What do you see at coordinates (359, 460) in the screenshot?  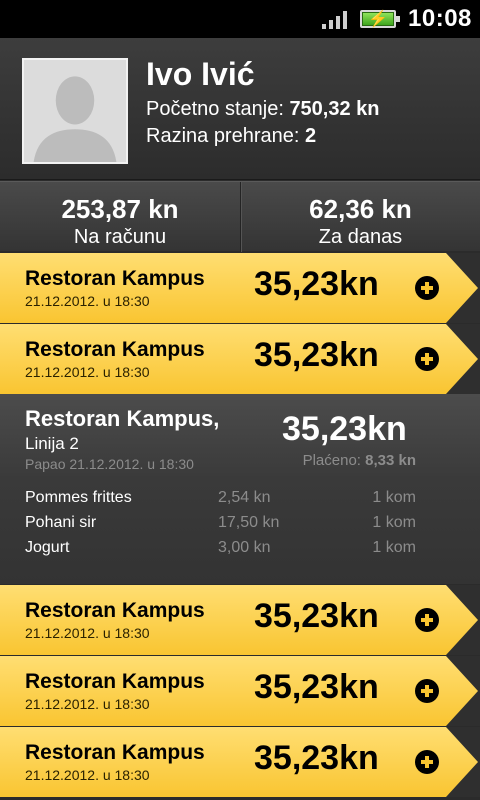 I see `expanded-paid: Plaćeno: 8,33 kn` at bounding box center [359, 460].